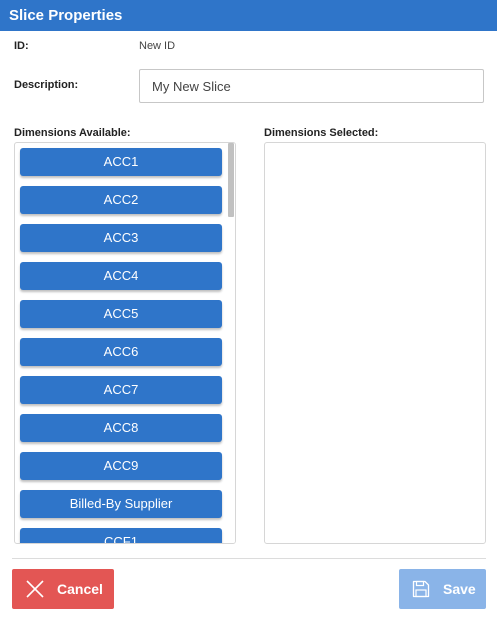  I want to click on footer-divider, so click(249, 558).